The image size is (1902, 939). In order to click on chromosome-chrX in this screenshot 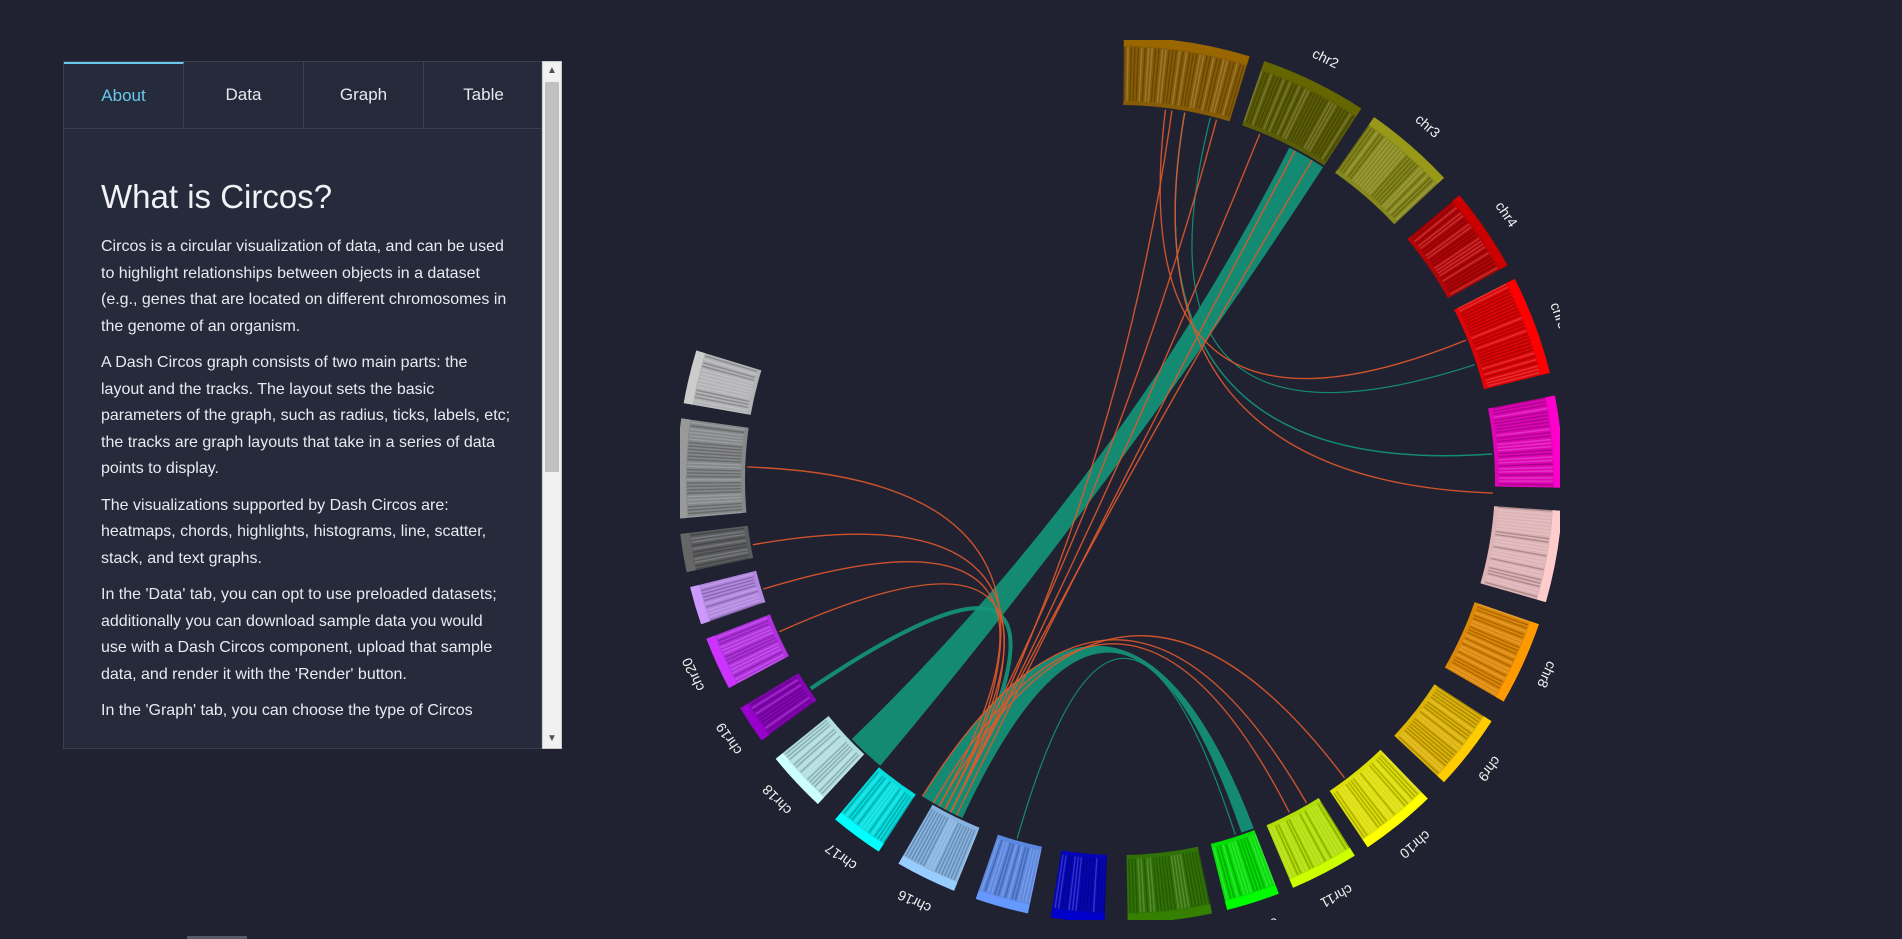, I will do `click(714, 468)`.